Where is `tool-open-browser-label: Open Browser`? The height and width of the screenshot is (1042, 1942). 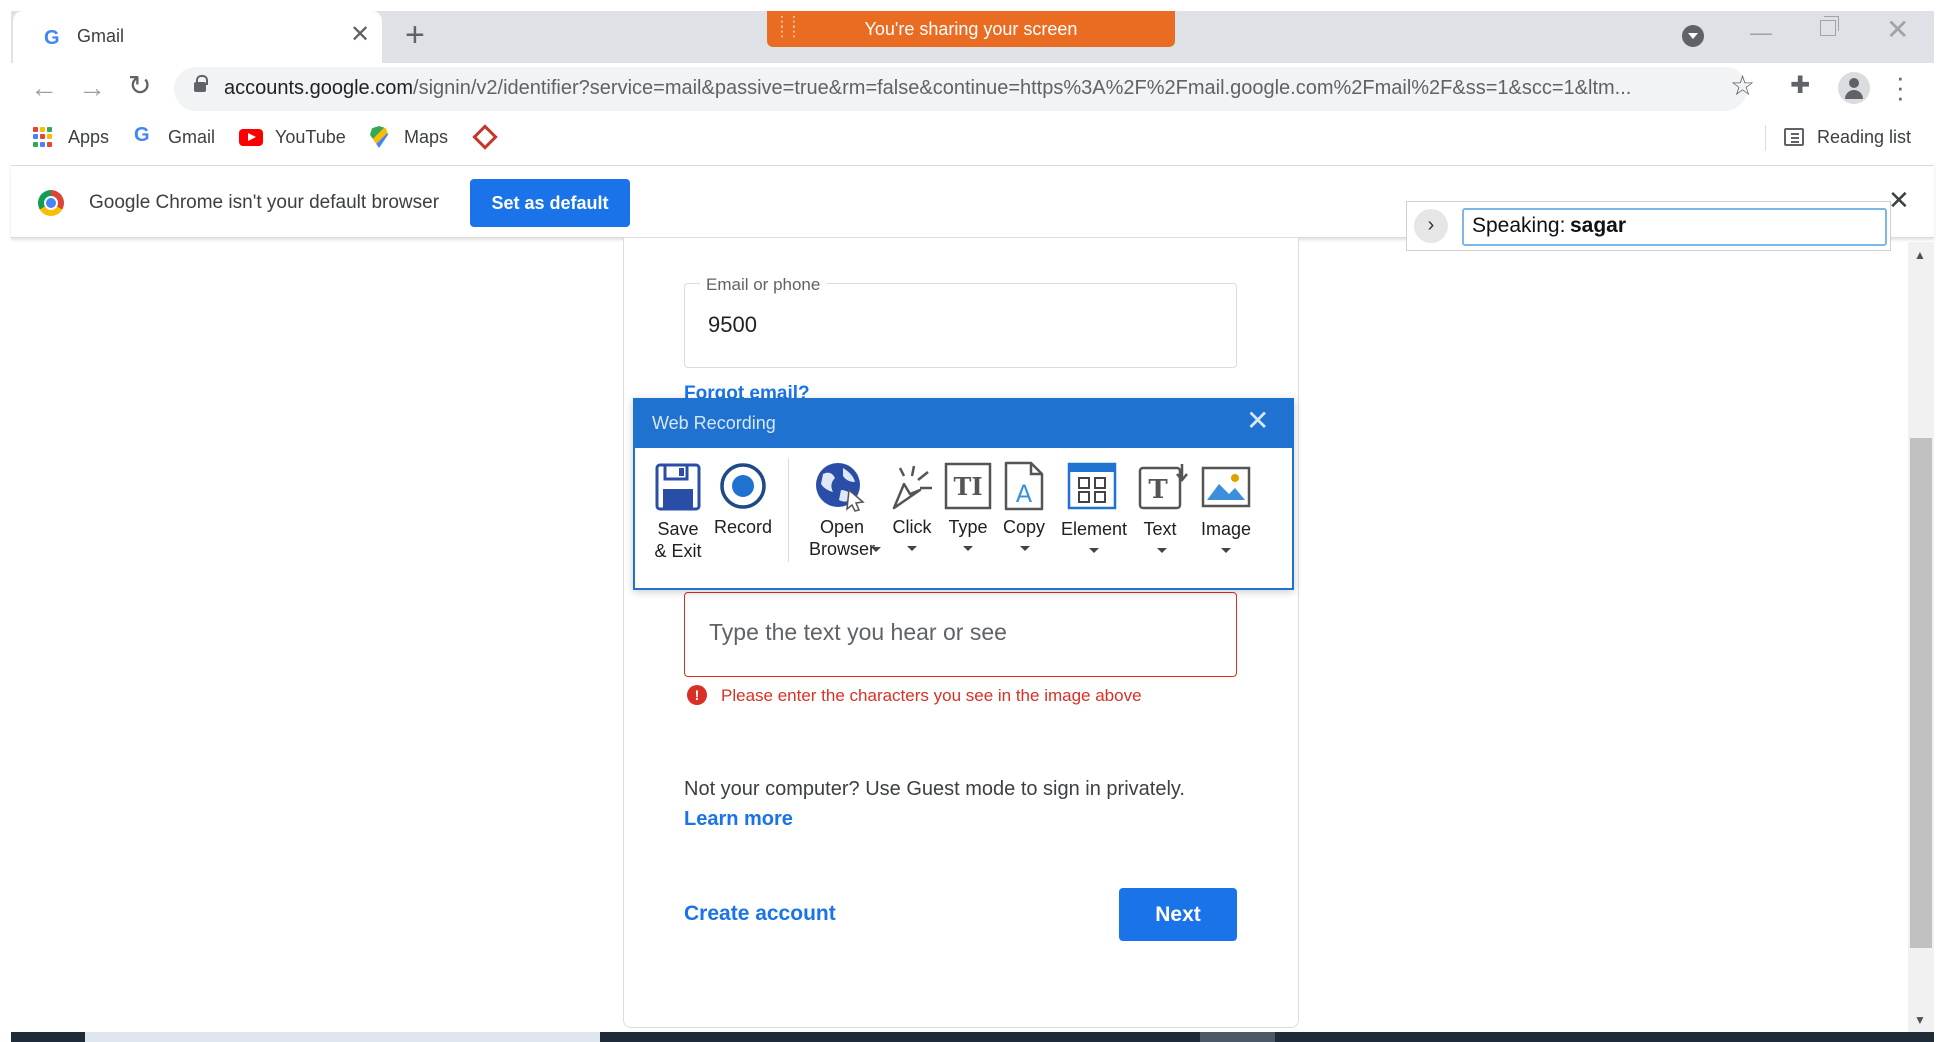 tool-open-browser-label: Open Browser is located at coordinates (841, 538).